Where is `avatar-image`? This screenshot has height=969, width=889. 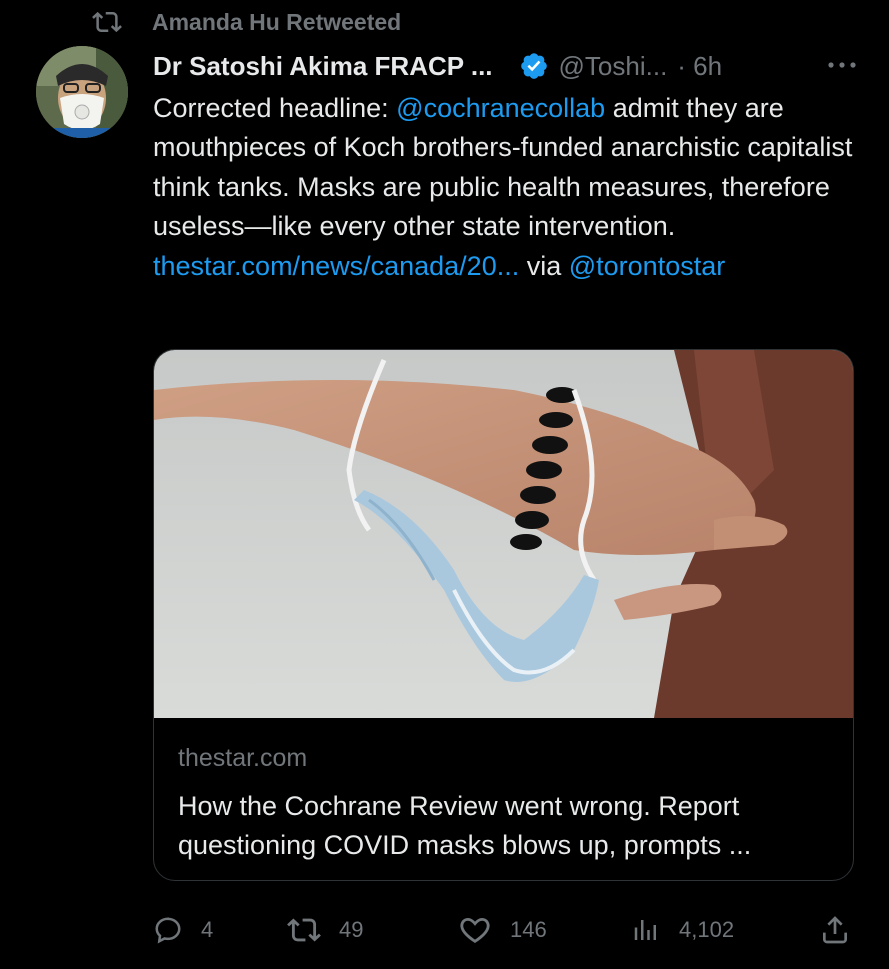
avatar-image is located at coordinates (82, 92).